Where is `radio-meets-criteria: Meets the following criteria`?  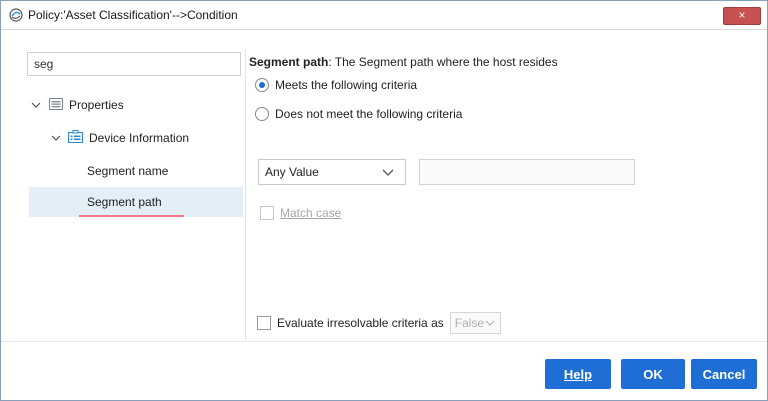
radio-meets-criteria: Meets the following criteria is located at coordinates (336, 85).